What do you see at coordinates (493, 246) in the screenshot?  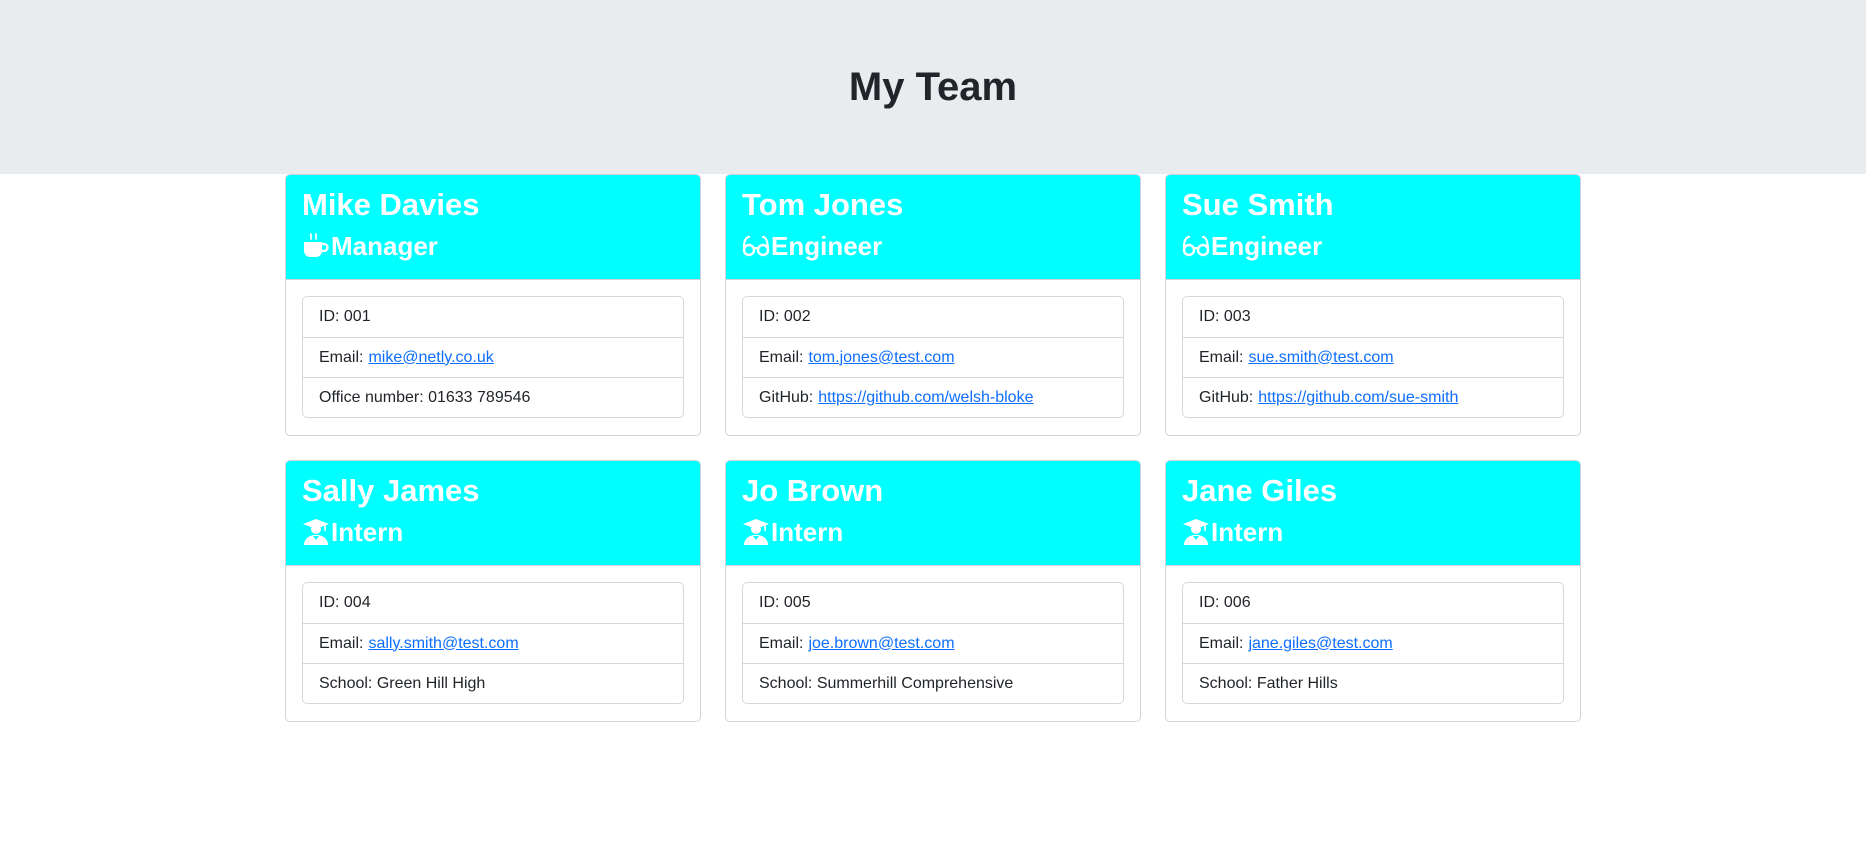 I see `employee-role: Manager` at bounding box center [493, 246].